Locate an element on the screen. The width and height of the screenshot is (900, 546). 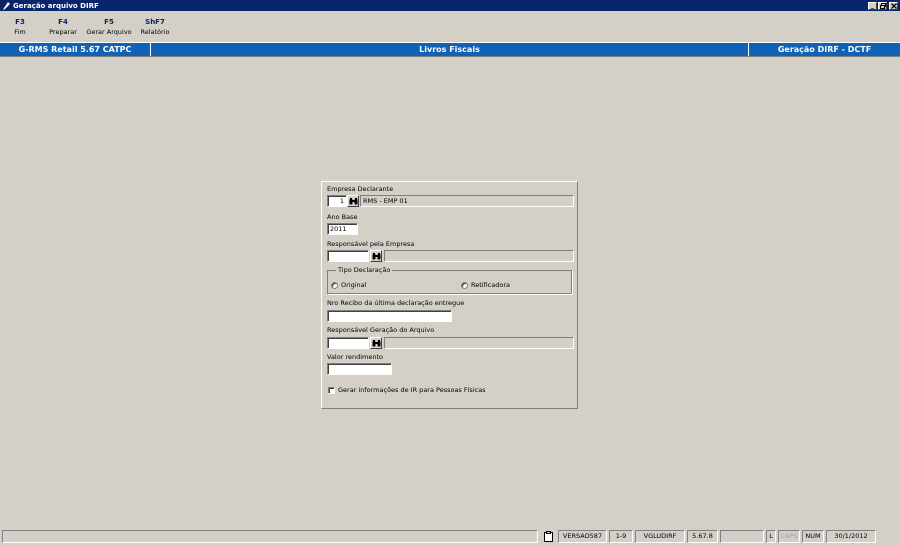
system-name: G-RMS Retail 5.67 CATPC is located at coordinates (75, 49).